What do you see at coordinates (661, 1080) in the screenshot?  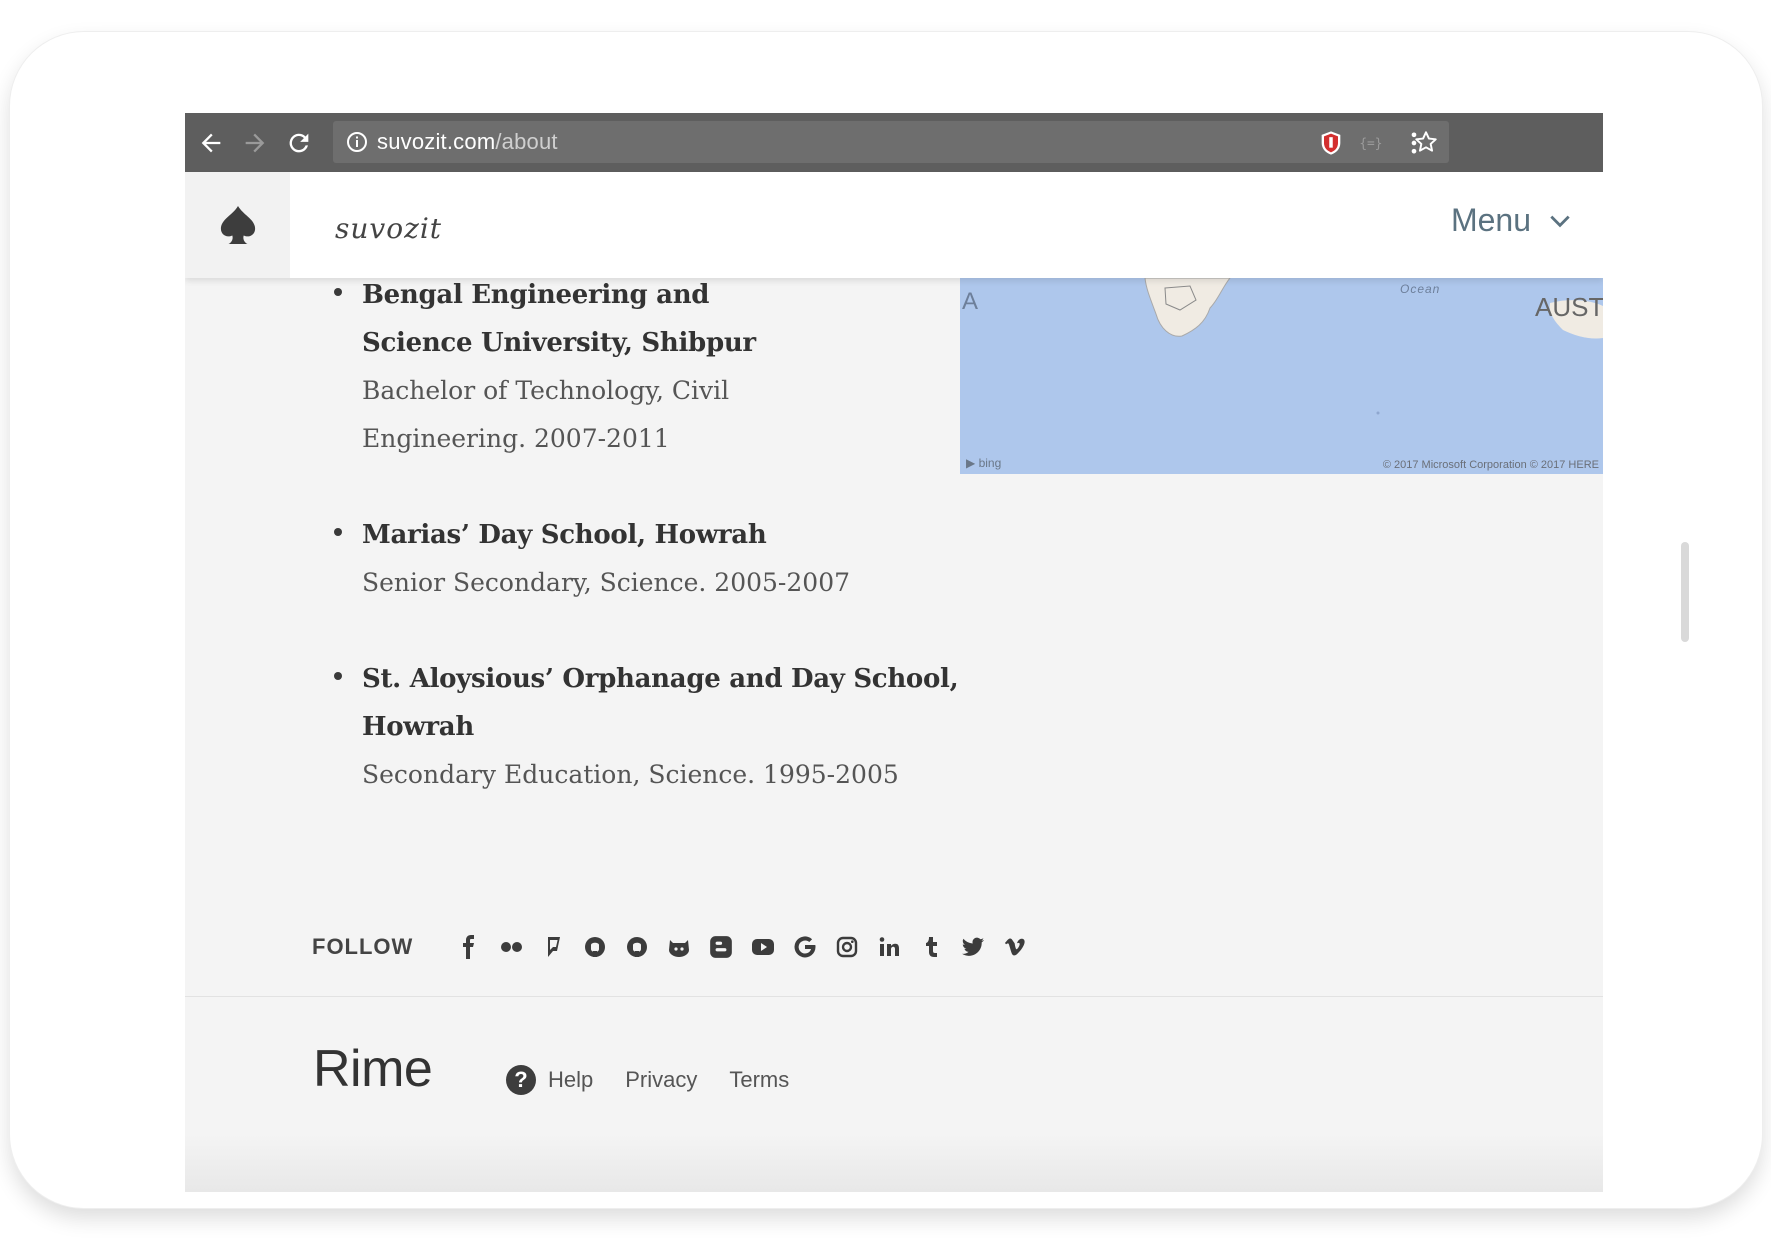 I see `privacy-link: Privacy` at bounding box center [661, 1080].